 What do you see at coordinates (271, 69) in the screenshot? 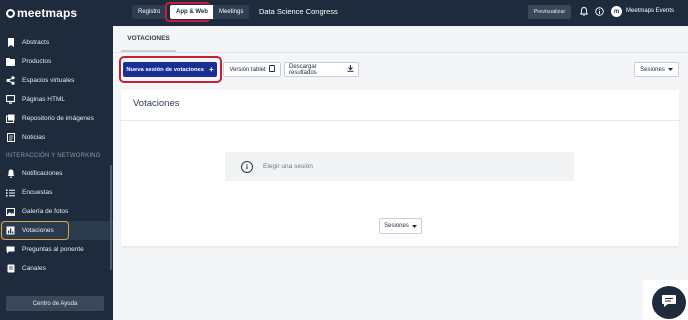
I see `tablet-icon` at bounding box center [271, 69].